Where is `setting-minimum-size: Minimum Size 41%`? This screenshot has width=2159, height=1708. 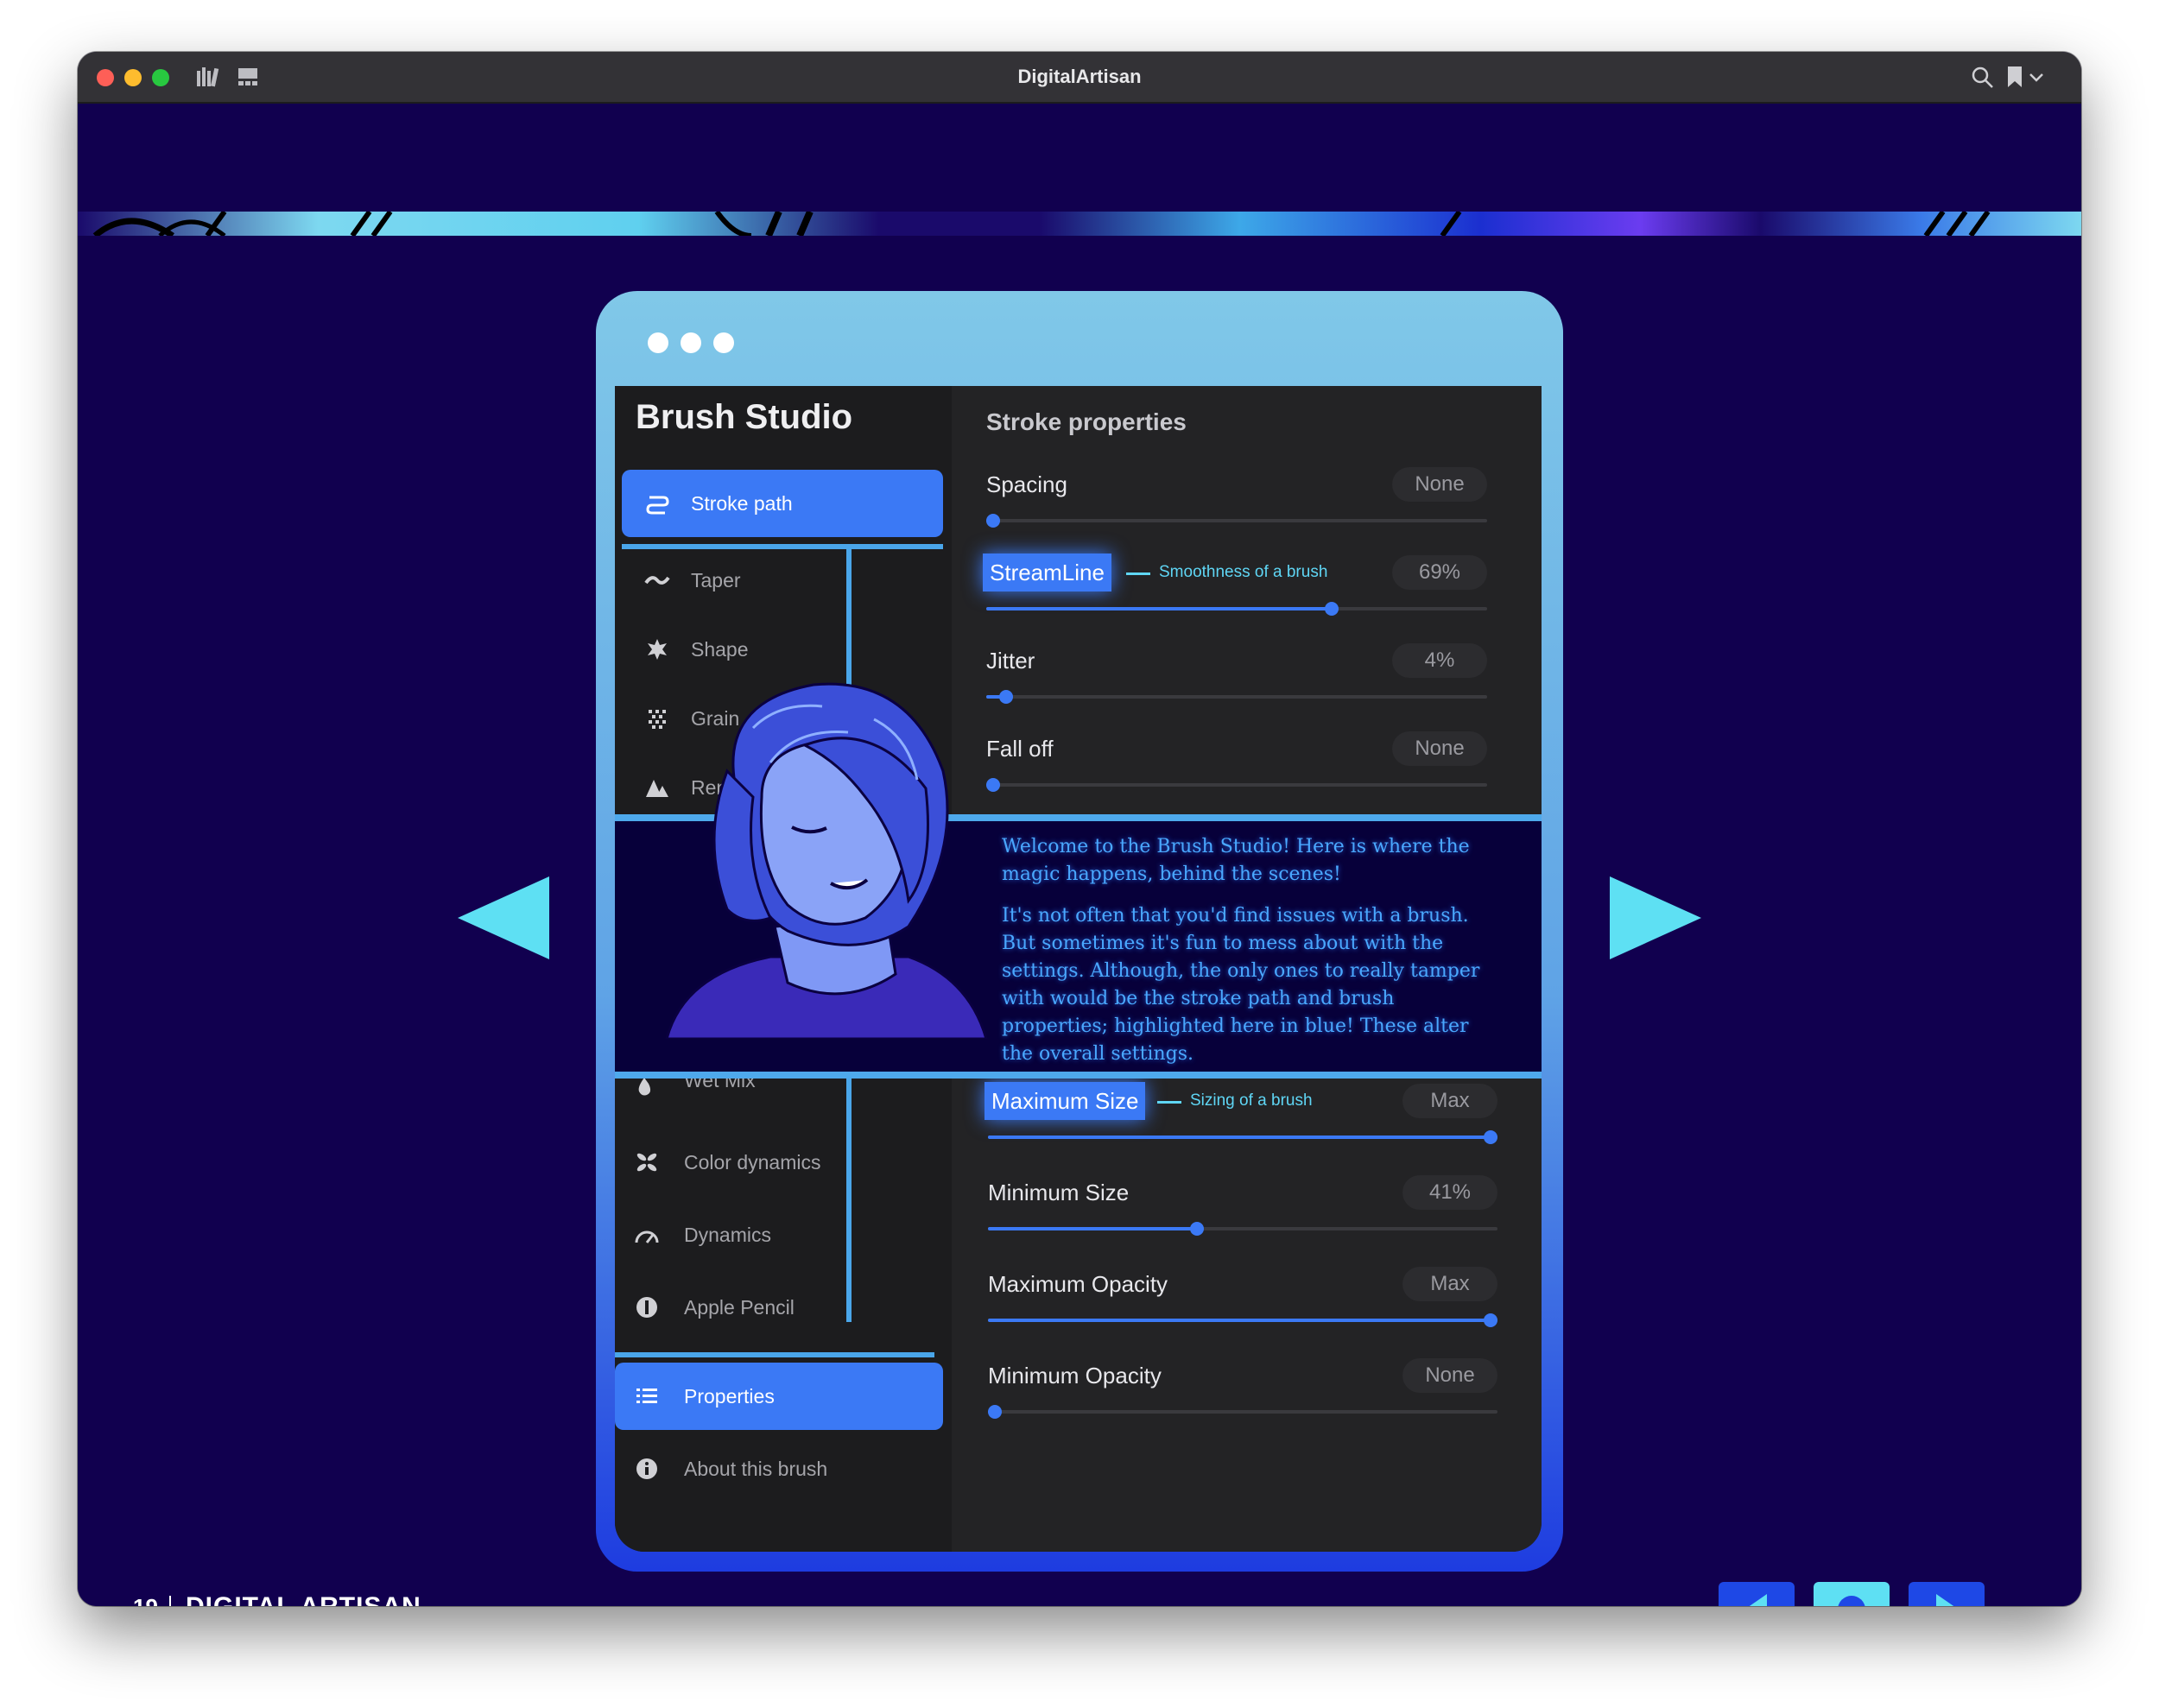 setting-minimum-size: Minimum Size 41% is located at coordinates (1242, 1212).